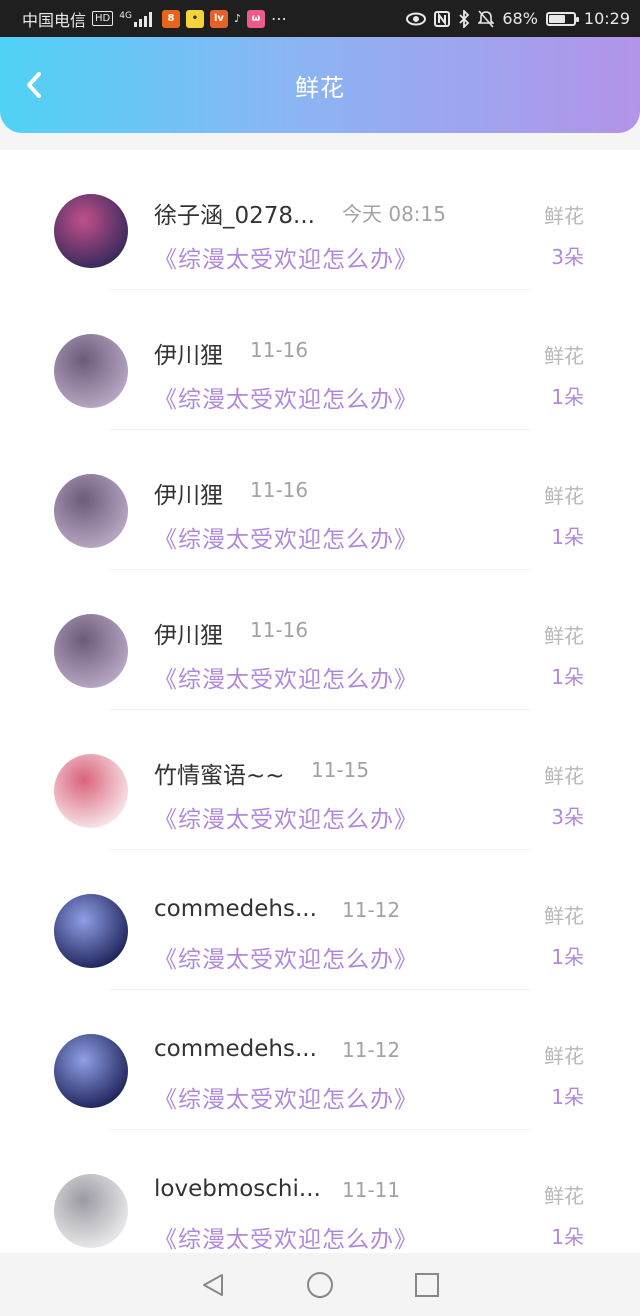 This screenshot has width=640, height=1316. What do you see at coordinates (218, 18) in the screenshot?
I see `video-notification-icon: lv` at bounding box center [218, 18].